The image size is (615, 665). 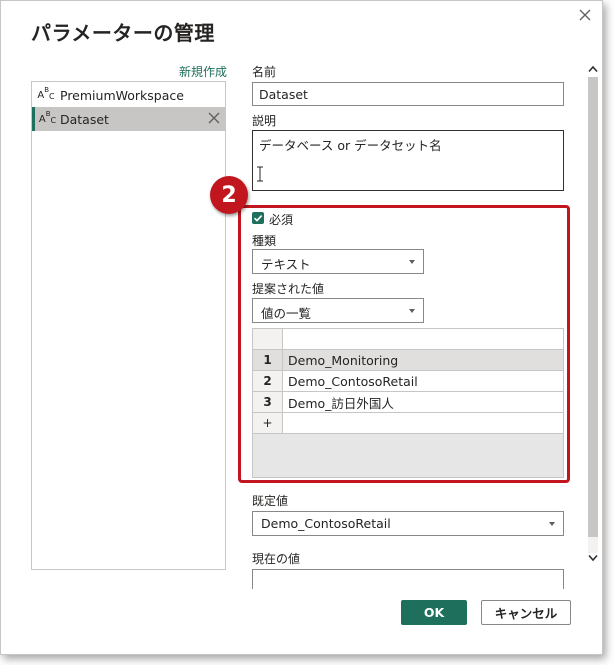 I want to click on close-button, so click(x=585, y=15).